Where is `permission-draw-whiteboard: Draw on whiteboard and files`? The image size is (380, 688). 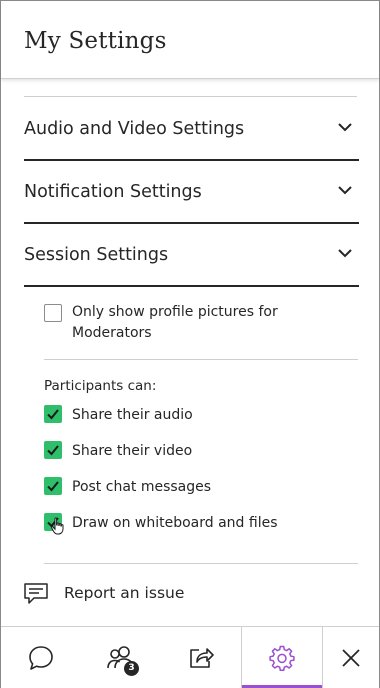
permission-draw-whiteboard: Draw on whiteboard and files is located at coordinates (194, 523).